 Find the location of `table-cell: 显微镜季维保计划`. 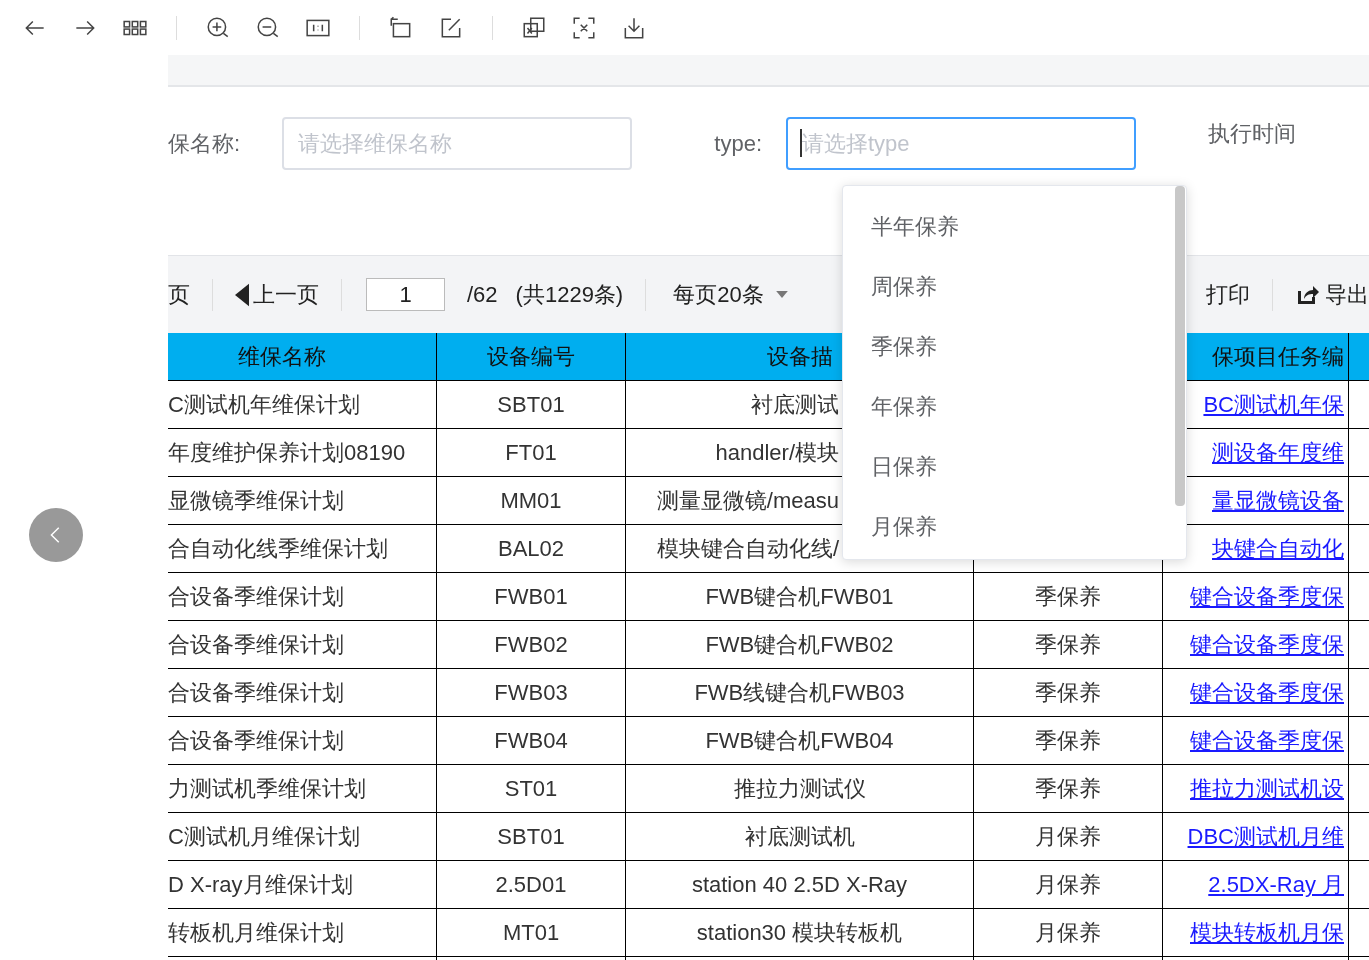

table-cell: 显微镜季维保计划 is located at coordinates (302, 500).